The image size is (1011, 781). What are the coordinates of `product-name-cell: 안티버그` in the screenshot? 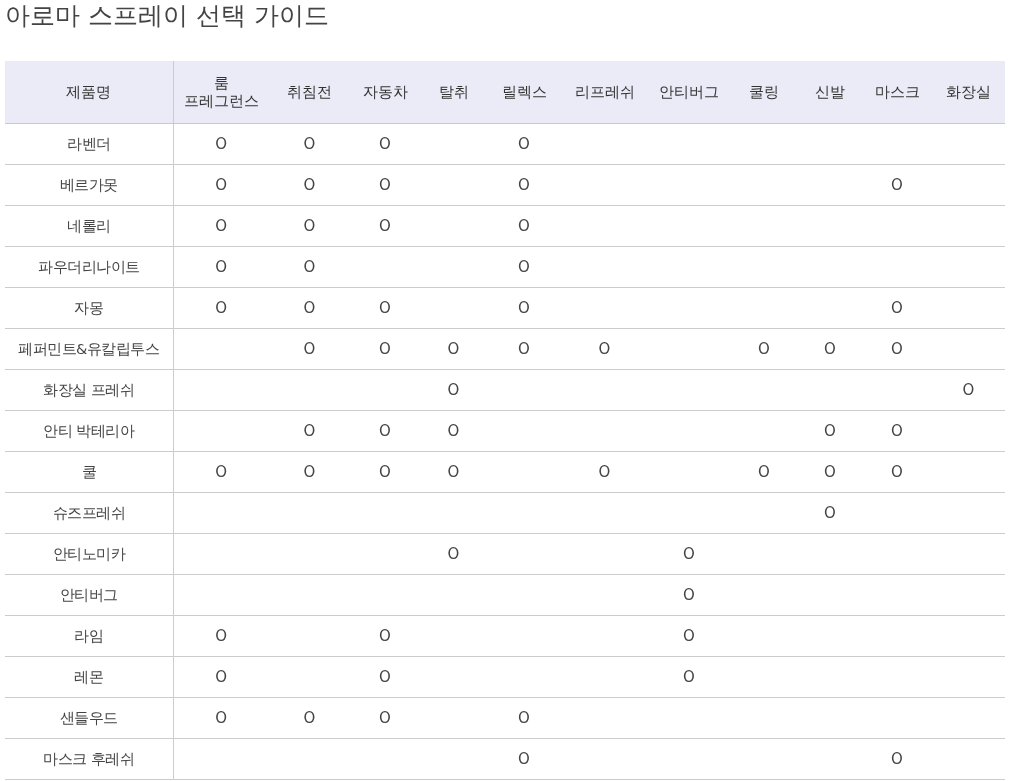 It's located at (89, 595).